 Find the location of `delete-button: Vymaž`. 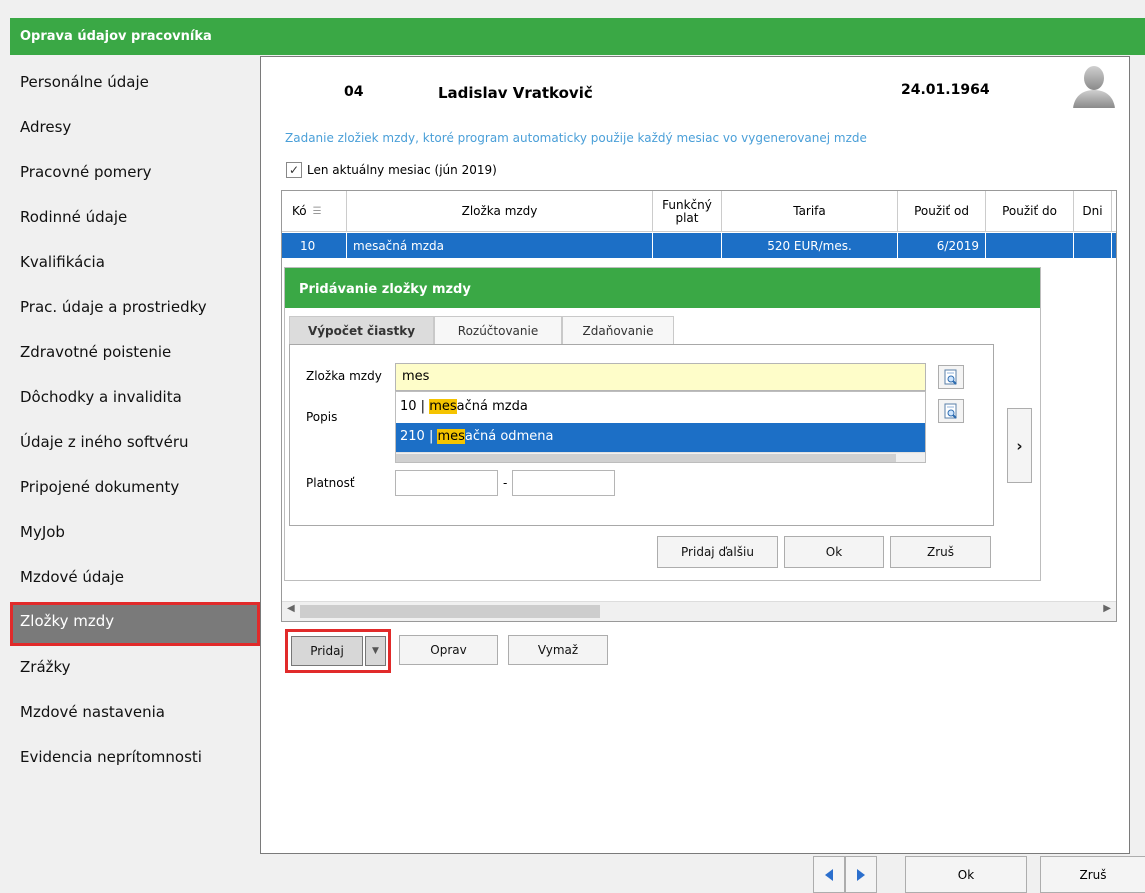

delete-button: Vymaž is located at coordinates (558, 650).